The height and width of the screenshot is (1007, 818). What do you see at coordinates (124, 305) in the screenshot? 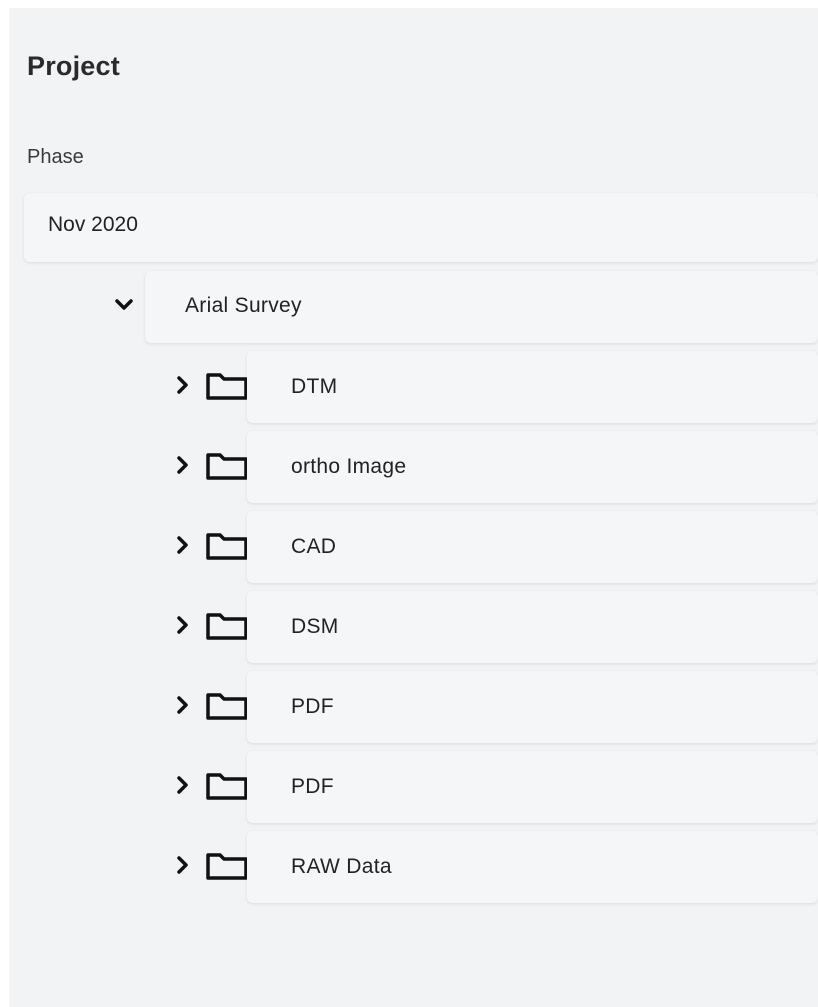
I see `chevron-down-icon` at bounding box center [124, 305].